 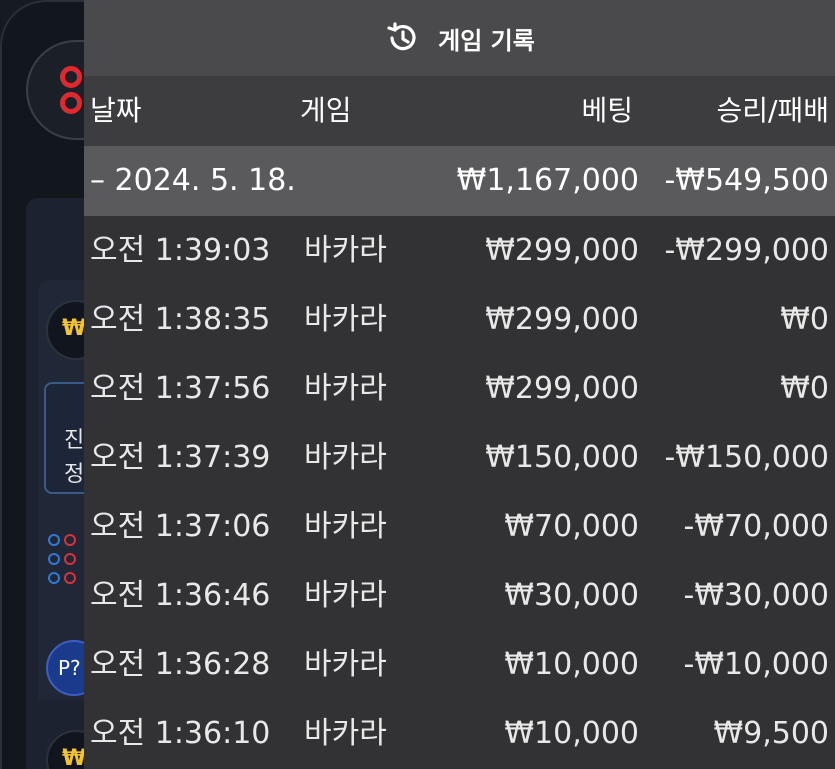 I want to click on history-title: 게임 기록, so click(x=486, y=40).